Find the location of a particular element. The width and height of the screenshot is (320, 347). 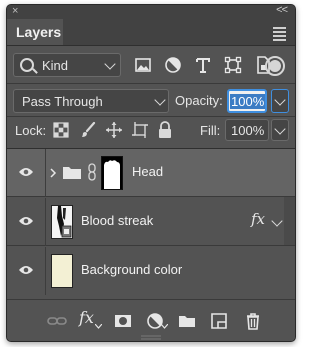

type-filter-icon is located at coordinates (203, 65).